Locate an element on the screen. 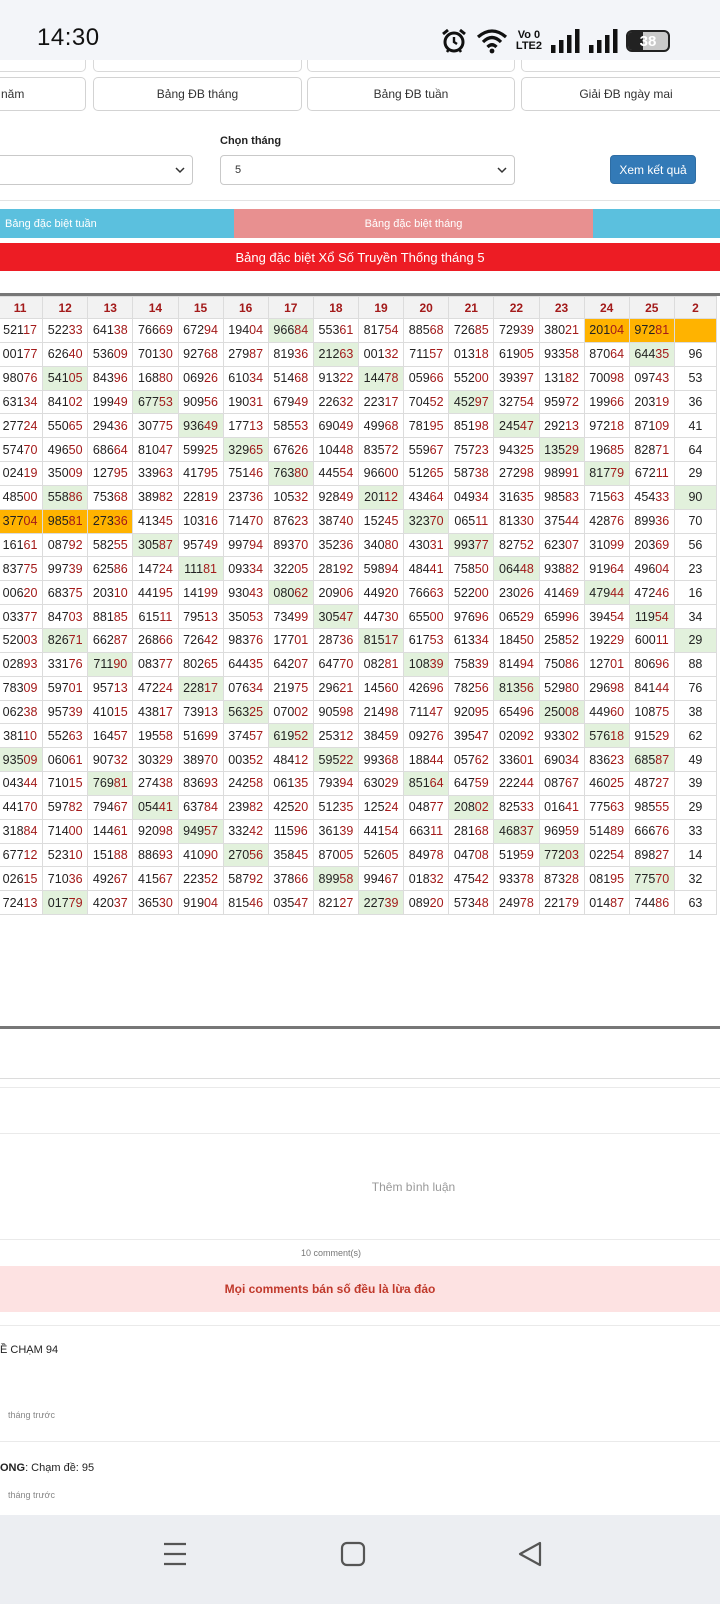  result-cell: 06135 is located at coordinates (290, 783).